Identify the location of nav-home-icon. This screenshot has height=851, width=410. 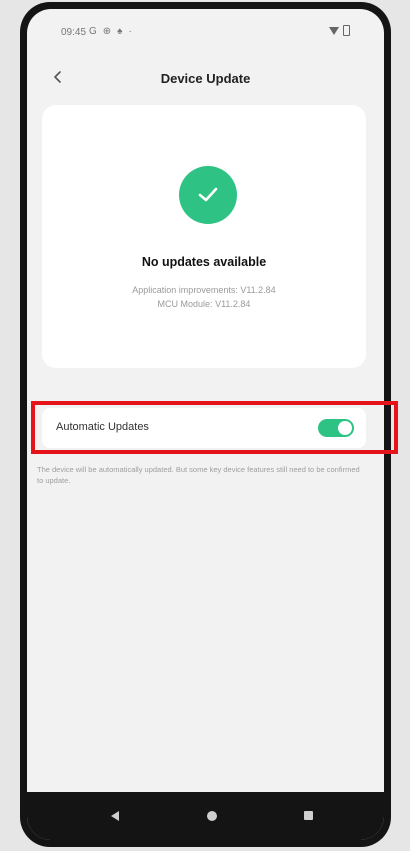
(212, 816).